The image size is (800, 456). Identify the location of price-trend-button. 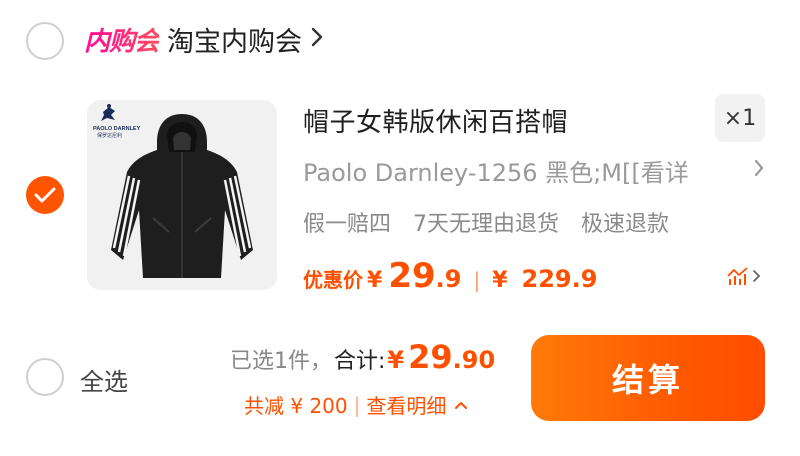
(744, 276).